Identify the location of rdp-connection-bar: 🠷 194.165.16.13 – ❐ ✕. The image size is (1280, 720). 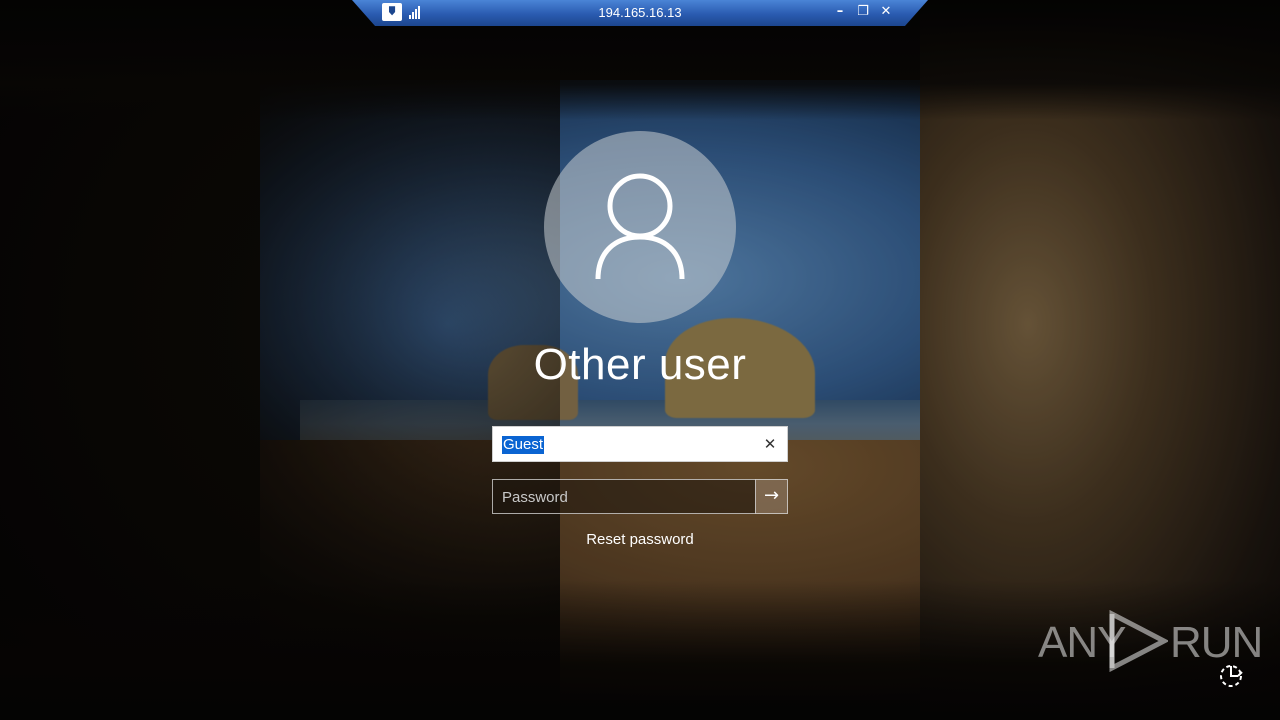
(640, 13).